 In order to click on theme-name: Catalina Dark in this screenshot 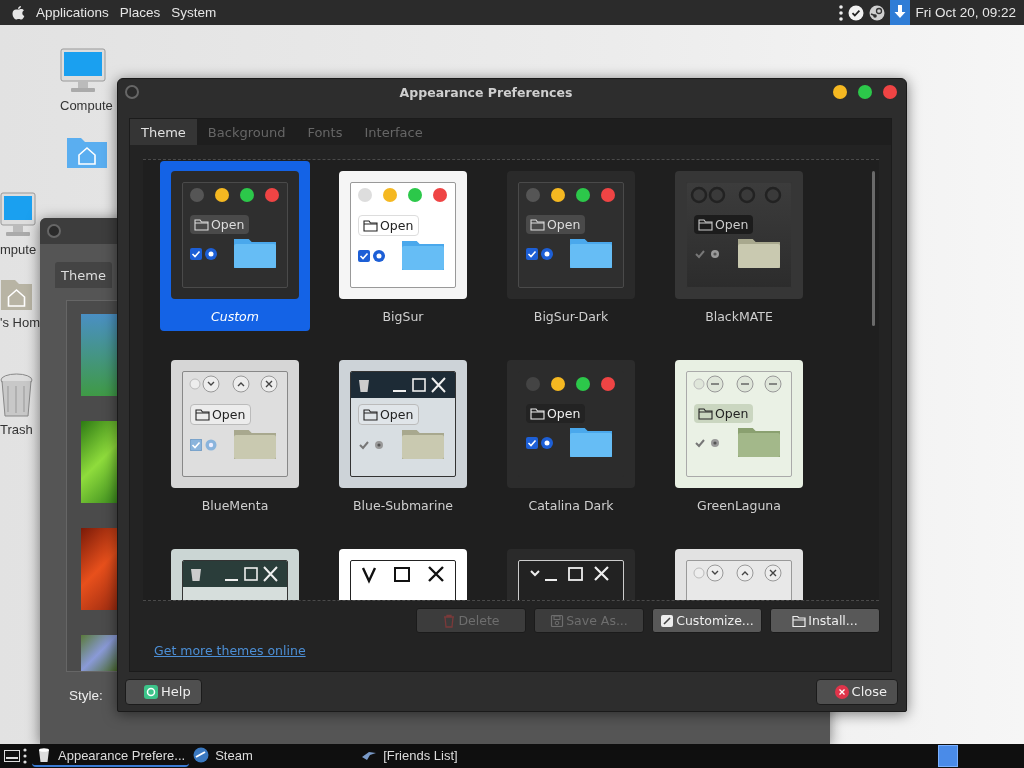, I will do `click(571, 505)`.